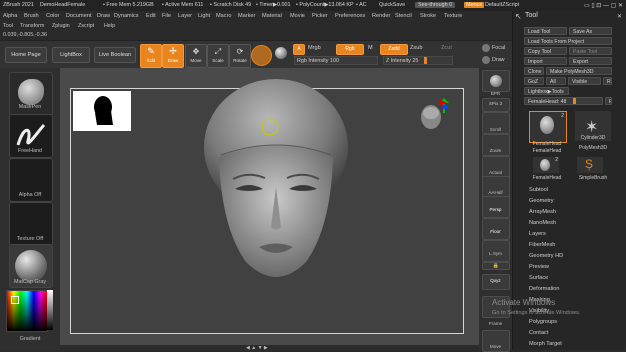 The image size is (626, 352). I want to click on subpalette-subtool: Subtool, so click(538, 190).